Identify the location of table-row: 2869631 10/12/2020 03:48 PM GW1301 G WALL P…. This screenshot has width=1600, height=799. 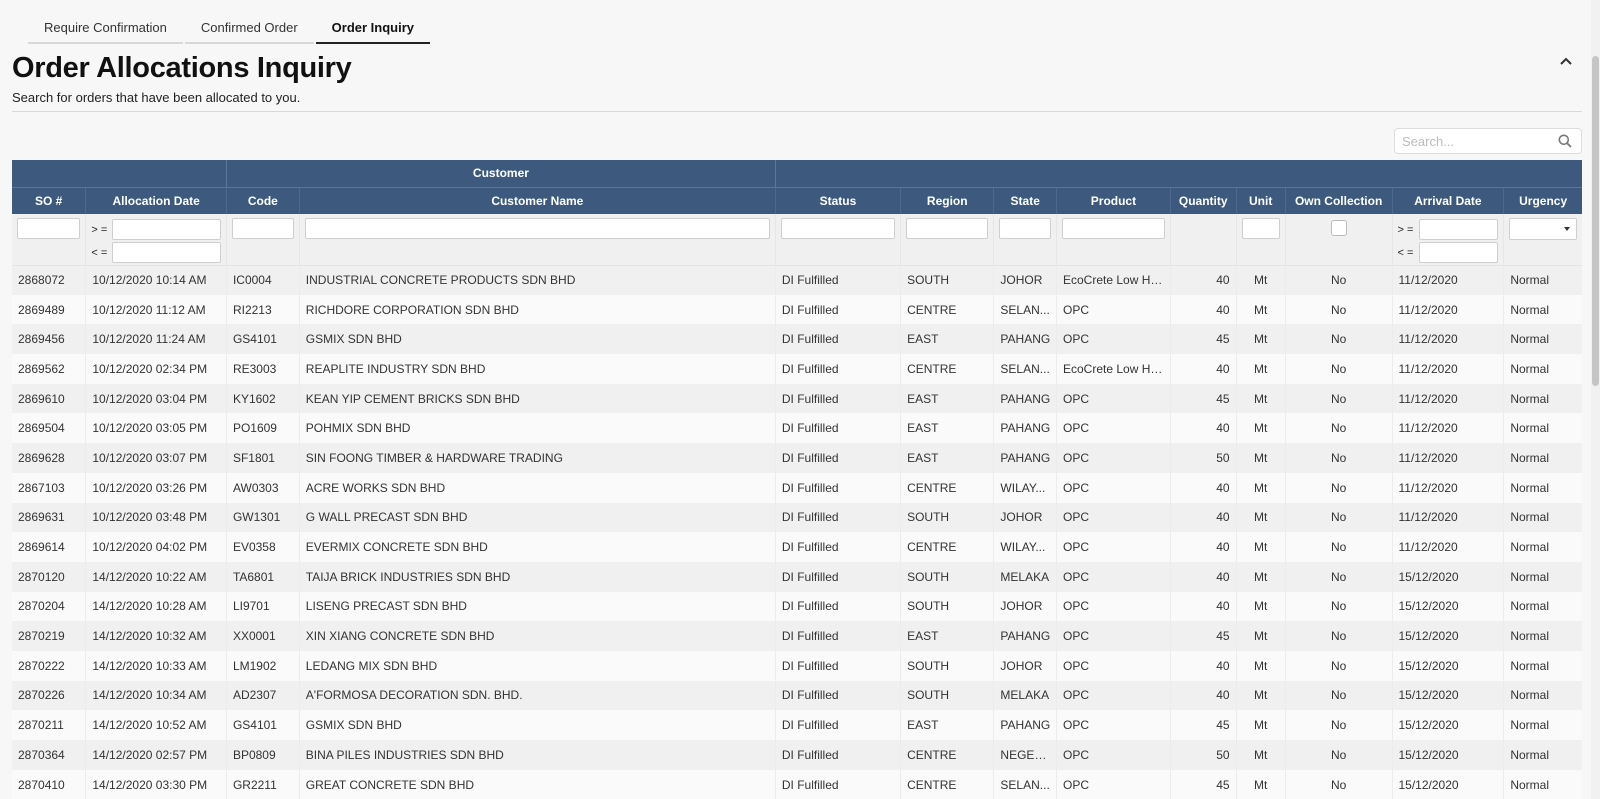
(797, 517).